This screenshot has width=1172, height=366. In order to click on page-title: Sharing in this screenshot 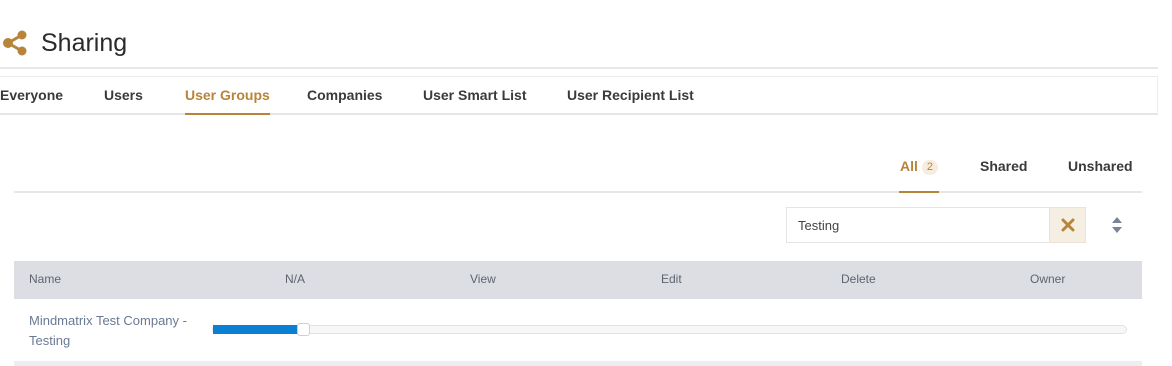, I will do `click(84, 43)`.